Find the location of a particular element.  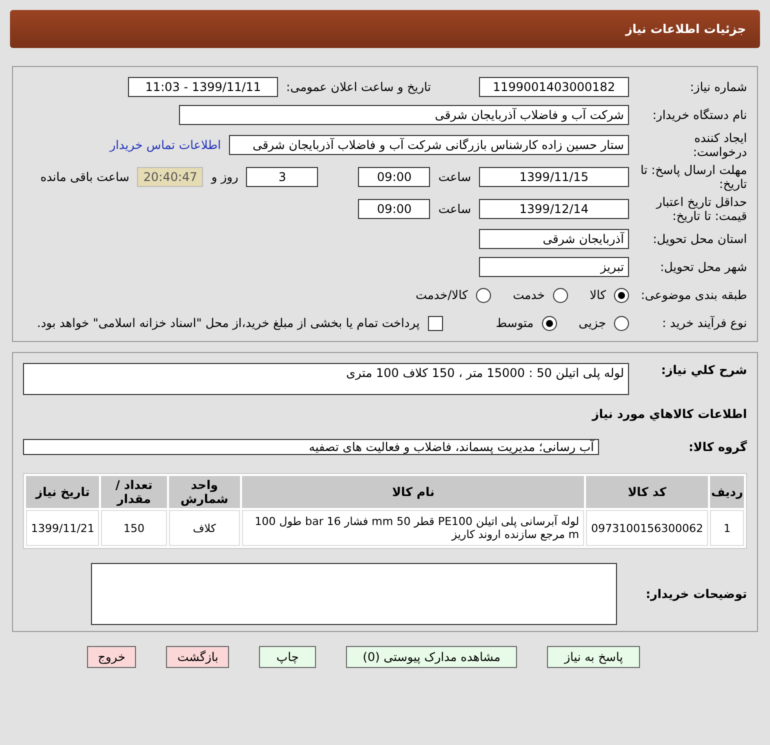

radio-label: کالا is located at coordinates (598, 295).